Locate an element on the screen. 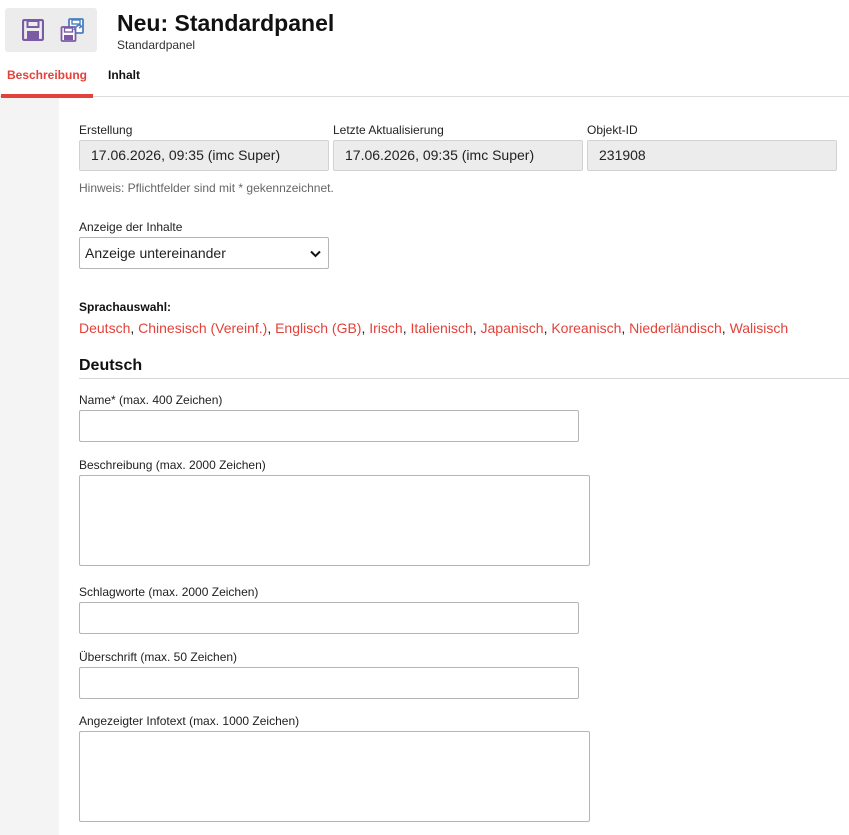 The height and width of the screenshot is (835, 849). section-title: Deutsch is located at coordinates (111, 365).